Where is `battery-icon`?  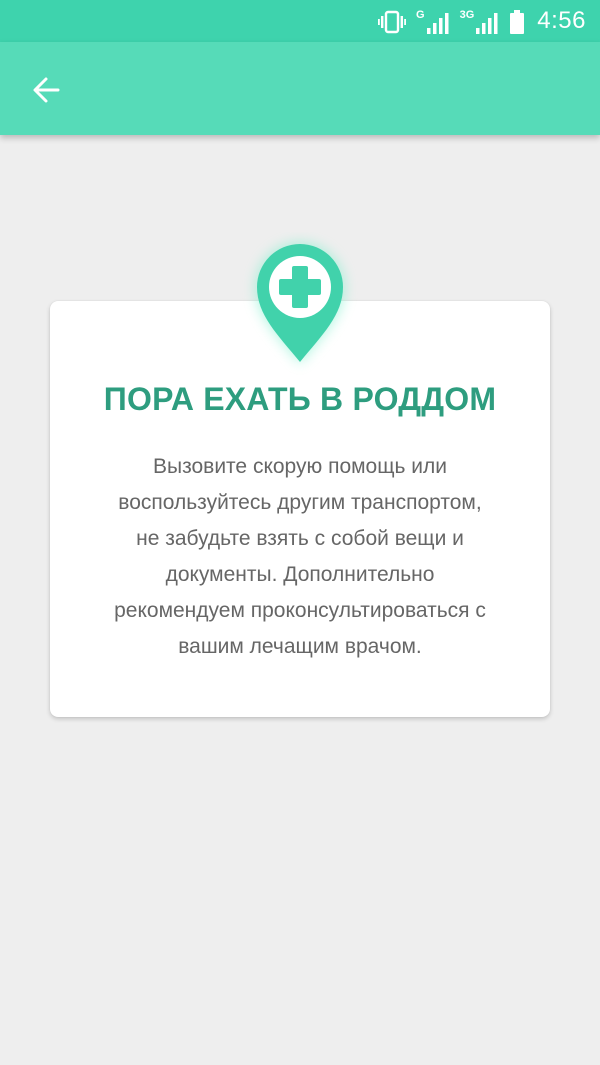
battery-icon is located at coordinates (517, 21).